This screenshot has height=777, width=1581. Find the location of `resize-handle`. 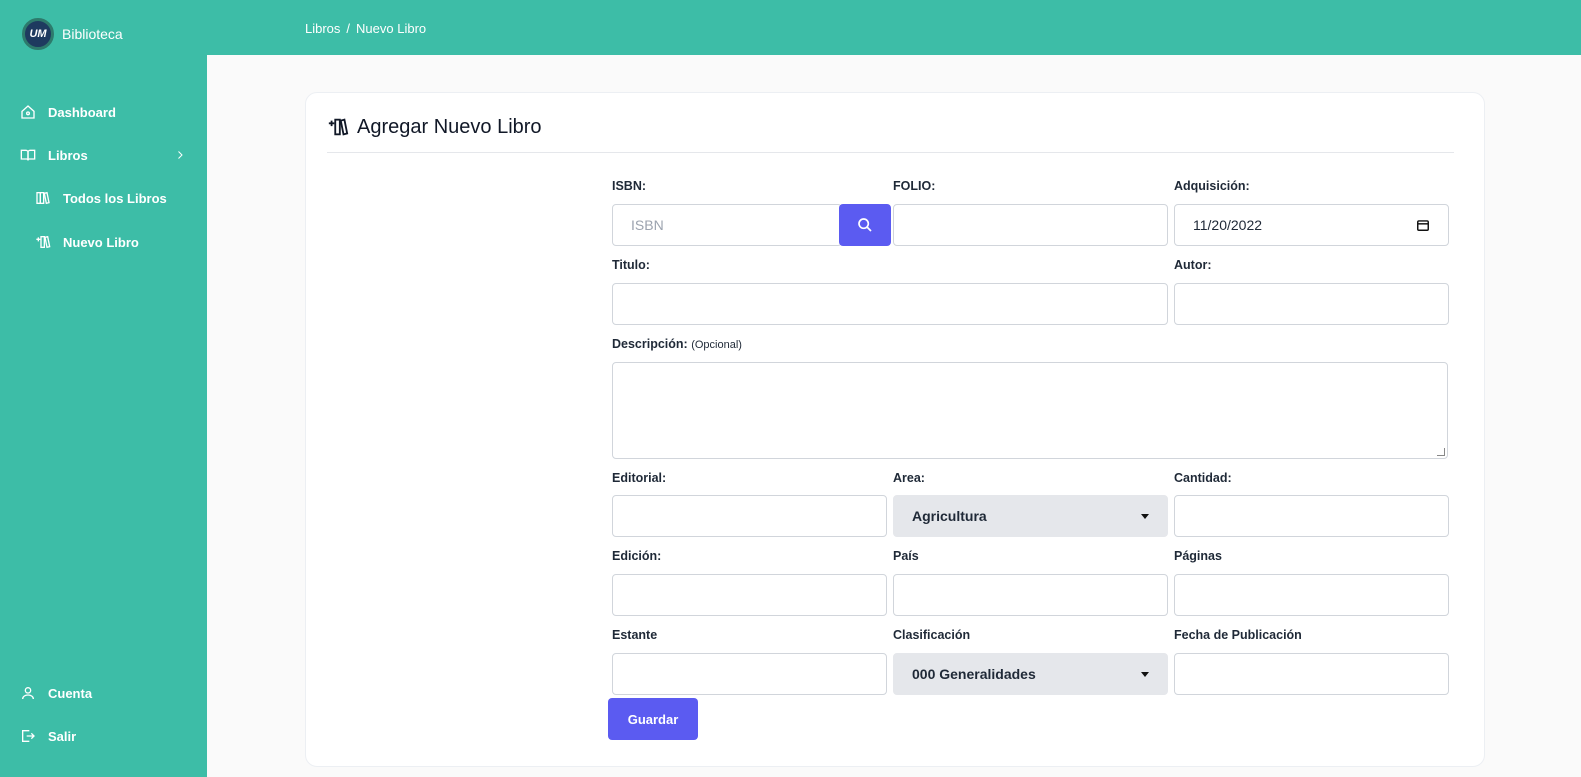

resize-handle is located at coordinates (1441, 452).